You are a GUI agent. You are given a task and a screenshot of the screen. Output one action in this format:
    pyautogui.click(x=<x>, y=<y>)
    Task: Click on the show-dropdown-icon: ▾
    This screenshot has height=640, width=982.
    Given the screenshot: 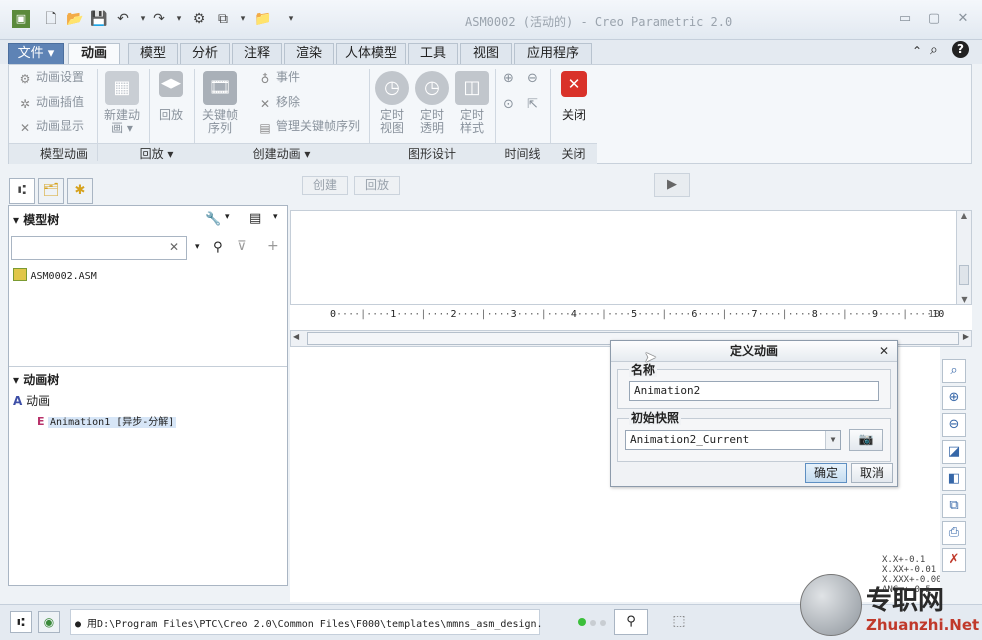 What is the action you would take?
    pyautogui.click(x=275, y=217)
    